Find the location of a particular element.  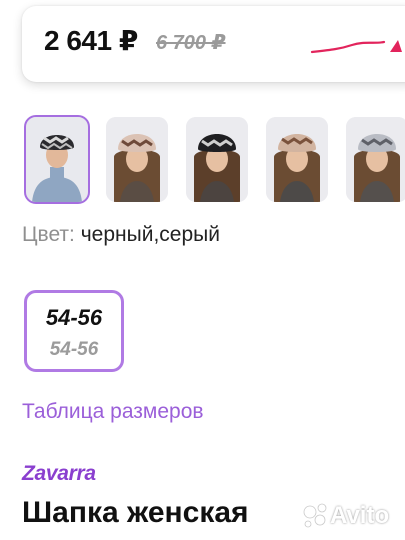

size-option: 54-56 54-56 is located at coordinates (74, 331).